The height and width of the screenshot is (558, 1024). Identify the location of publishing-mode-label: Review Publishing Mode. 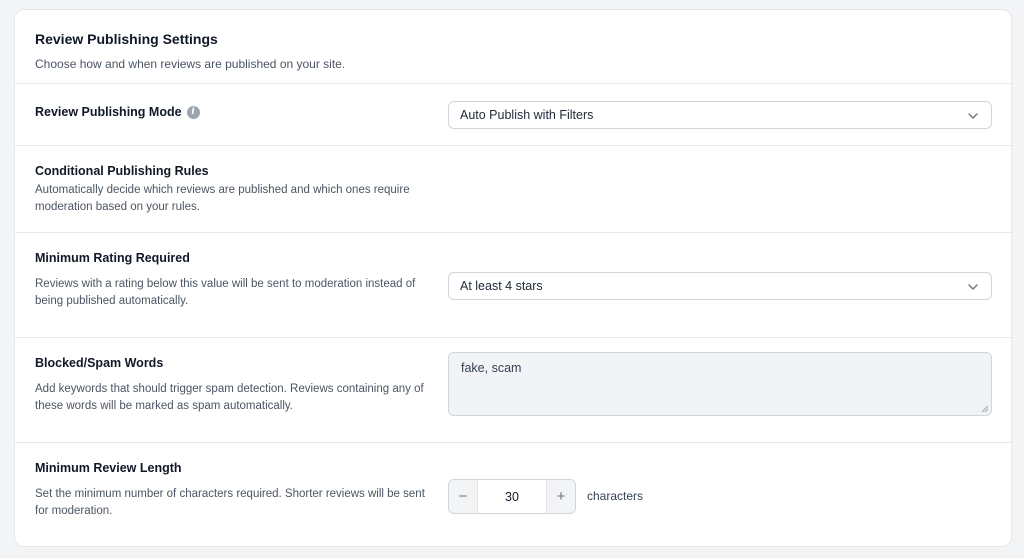
(108, 112).